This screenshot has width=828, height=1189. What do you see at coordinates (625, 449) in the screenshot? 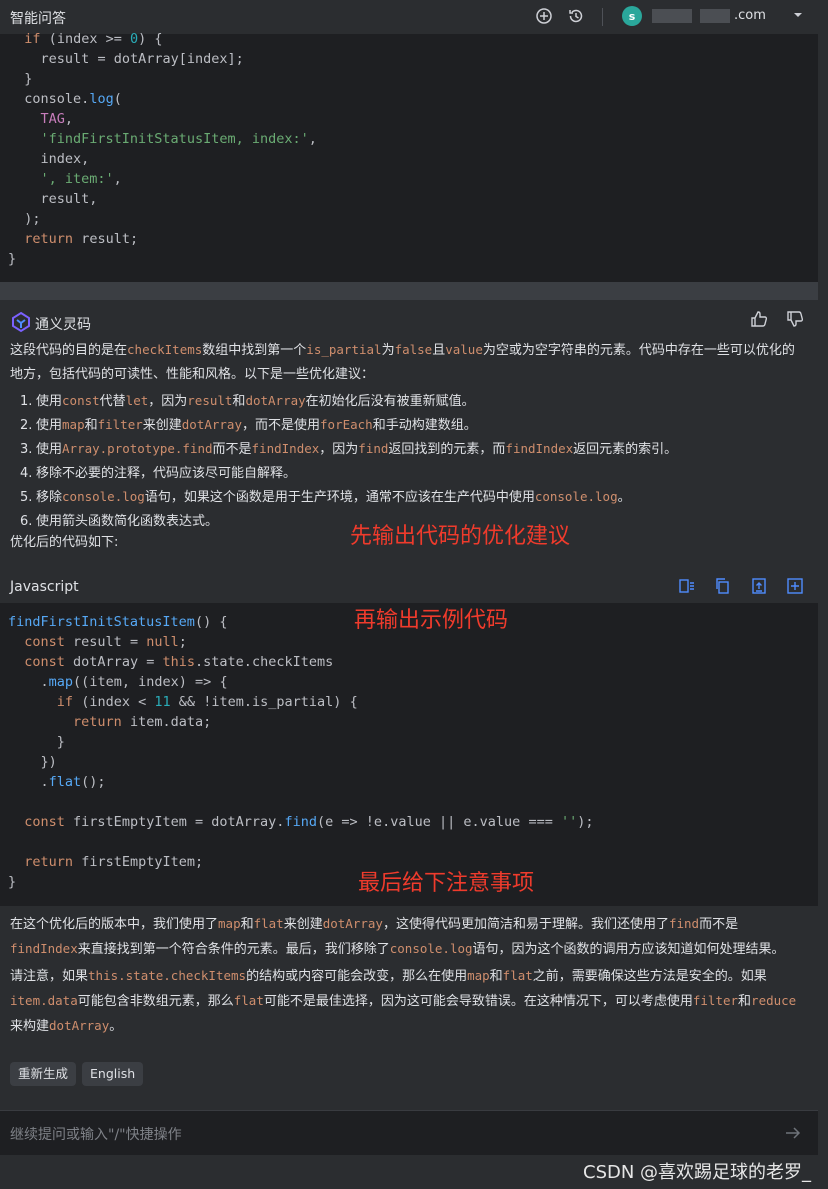
I see `text-run: 返回元素的索引。` at bounding box center [625, 449].